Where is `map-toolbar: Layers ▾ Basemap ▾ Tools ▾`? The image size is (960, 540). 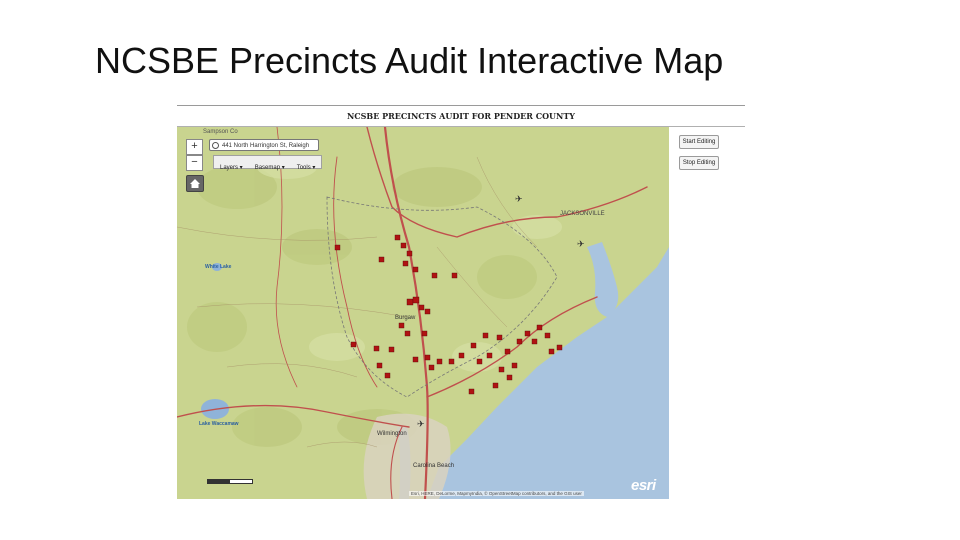 map-toolbar: Layers ▾ Basemap ▾ Tools ▾ is located at coordinates (268, 163).